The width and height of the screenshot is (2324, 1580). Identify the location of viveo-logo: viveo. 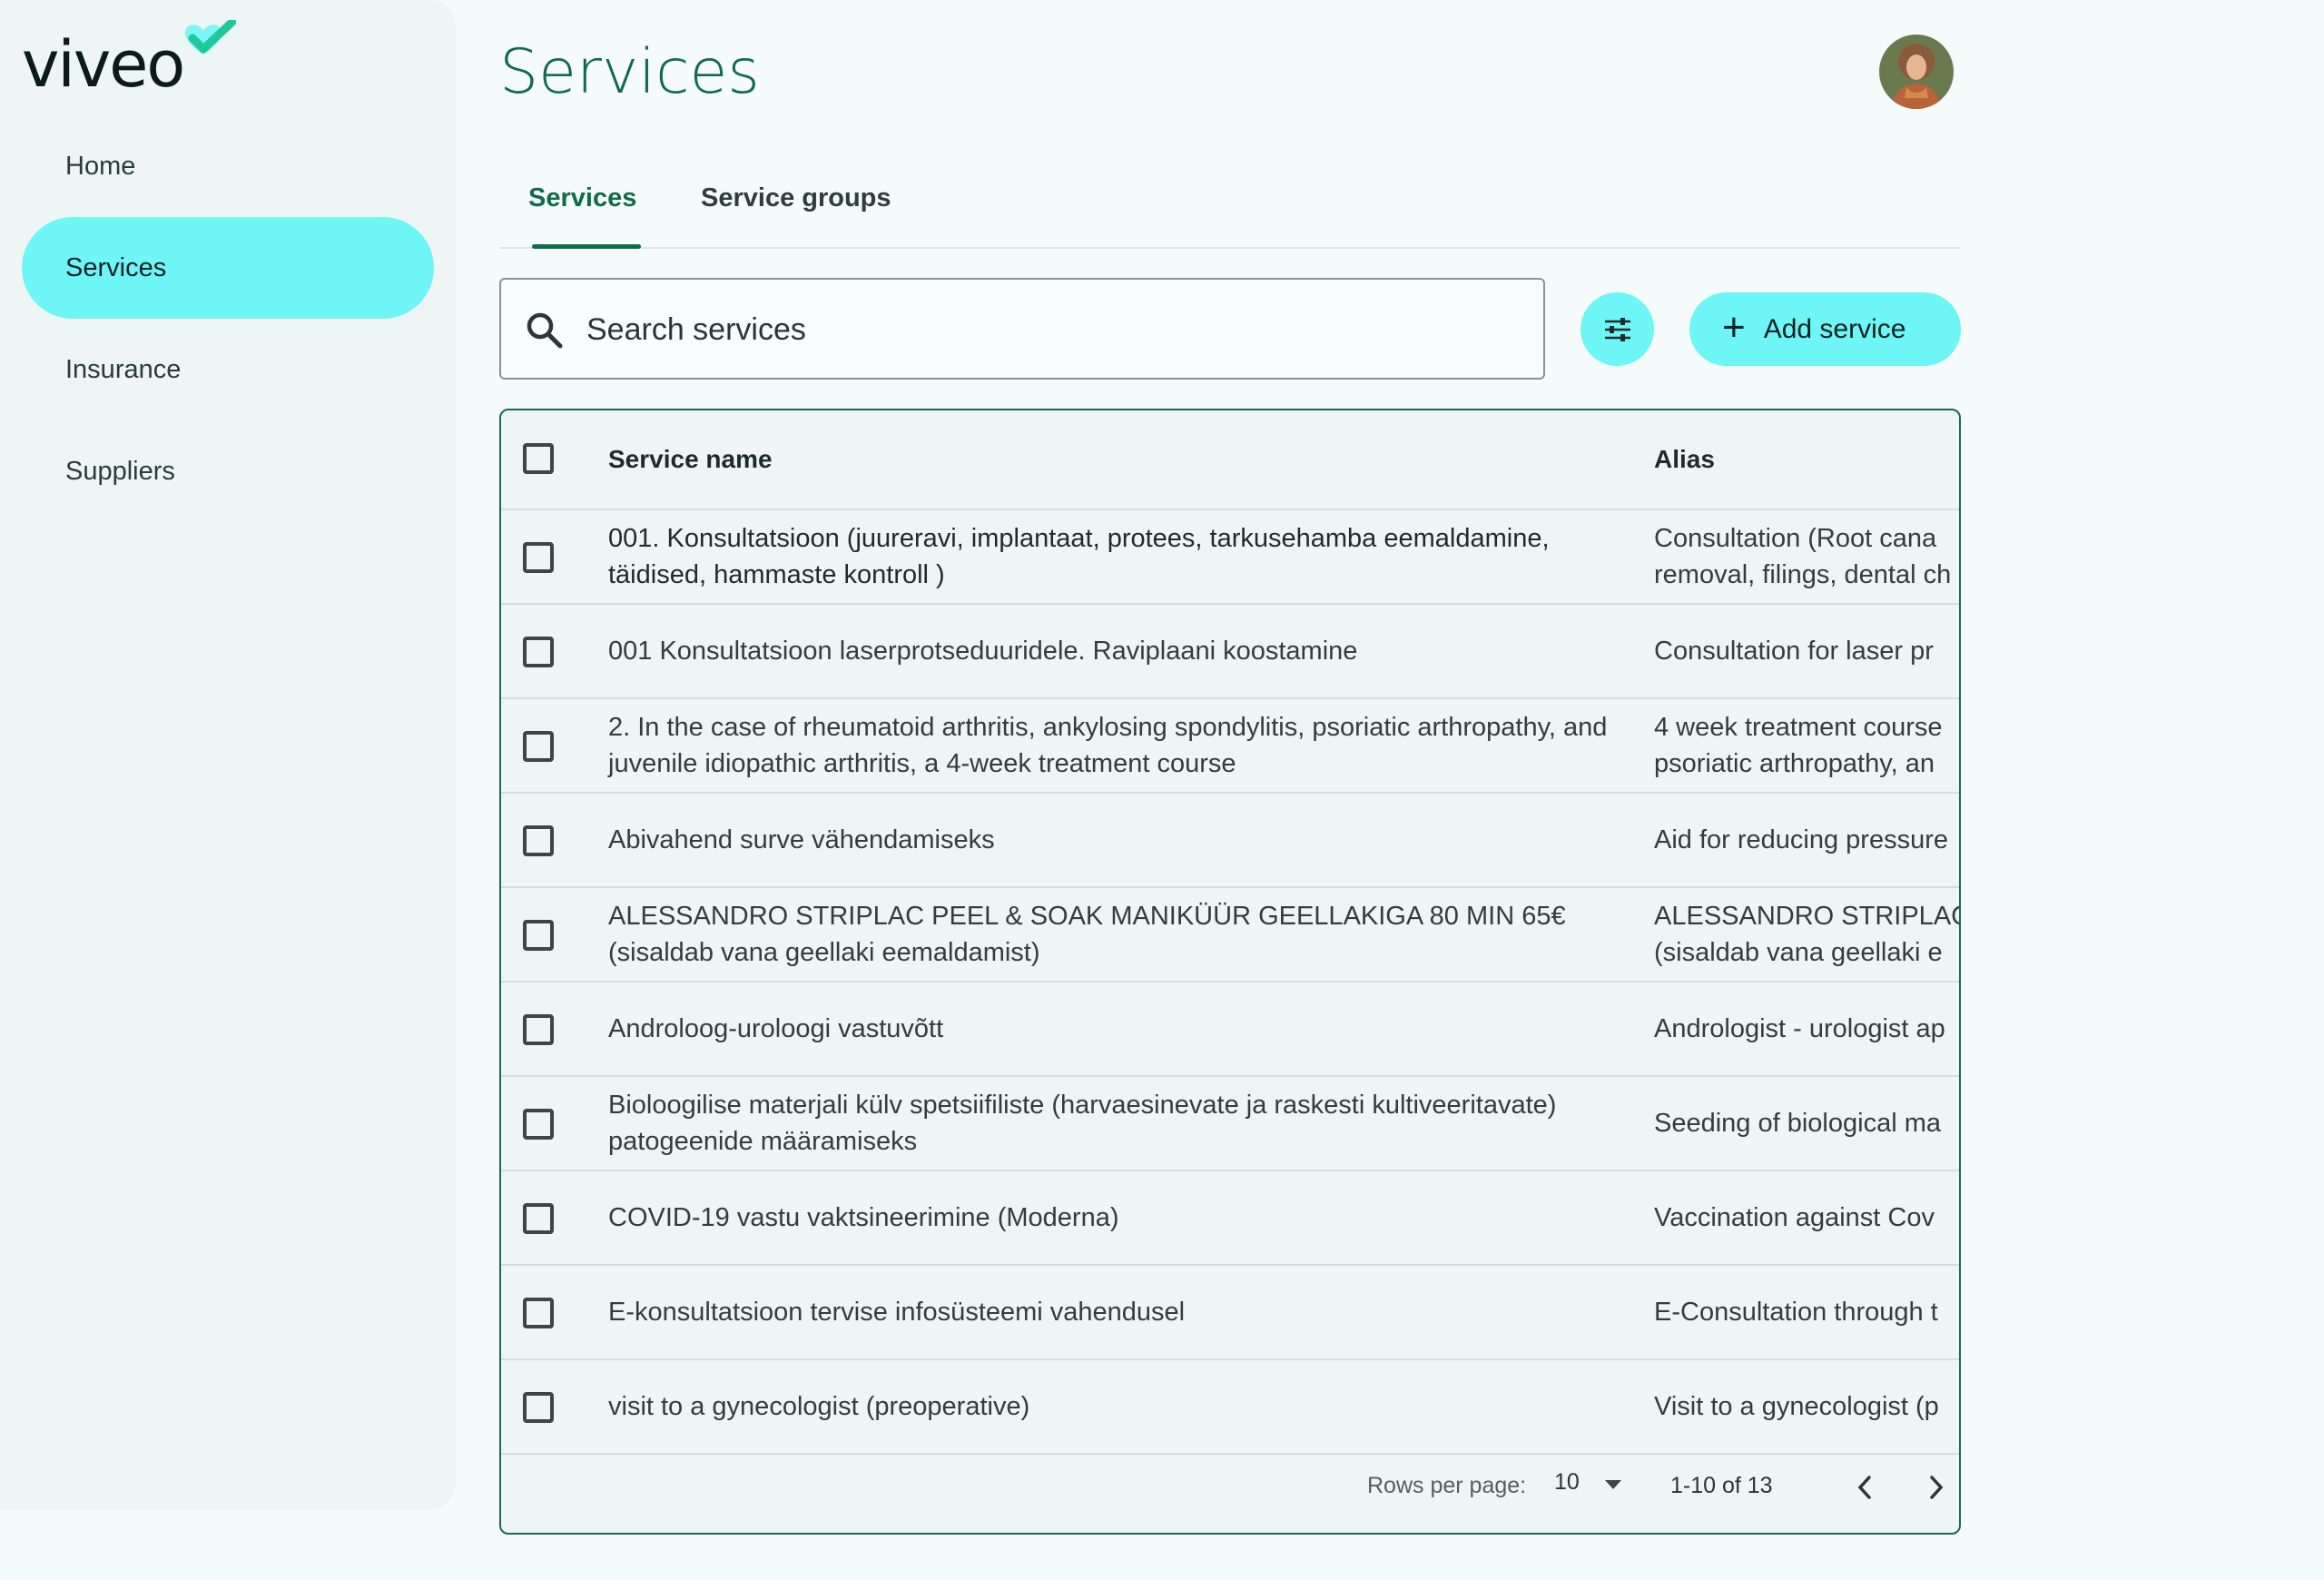
(131, 61).